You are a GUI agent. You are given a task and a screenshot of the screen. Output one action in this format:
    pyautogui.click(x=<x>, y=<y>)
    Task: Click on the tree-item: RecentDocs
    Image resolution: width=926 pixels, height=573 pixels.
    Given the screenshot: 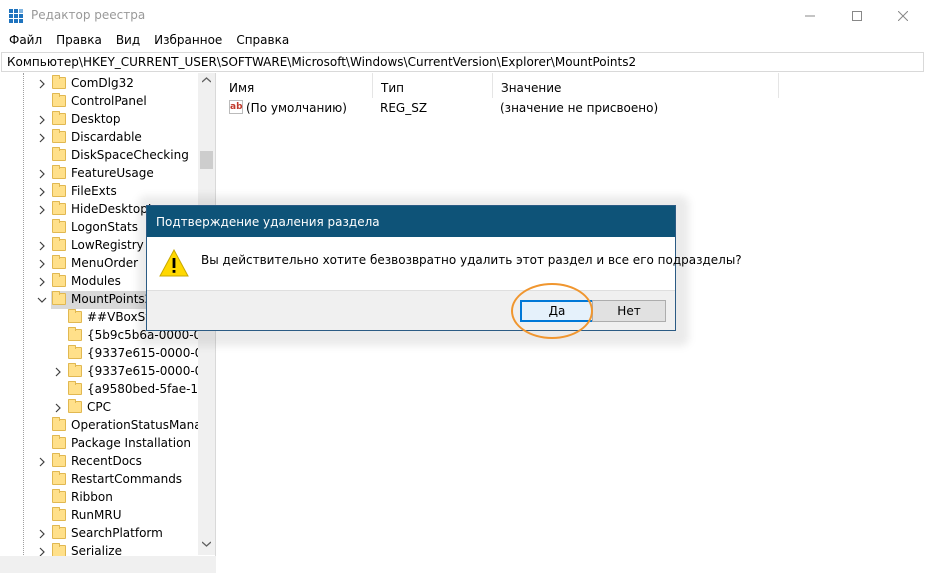 What is the action you would take?
    pyautogui.click(x=100, y=462)
    